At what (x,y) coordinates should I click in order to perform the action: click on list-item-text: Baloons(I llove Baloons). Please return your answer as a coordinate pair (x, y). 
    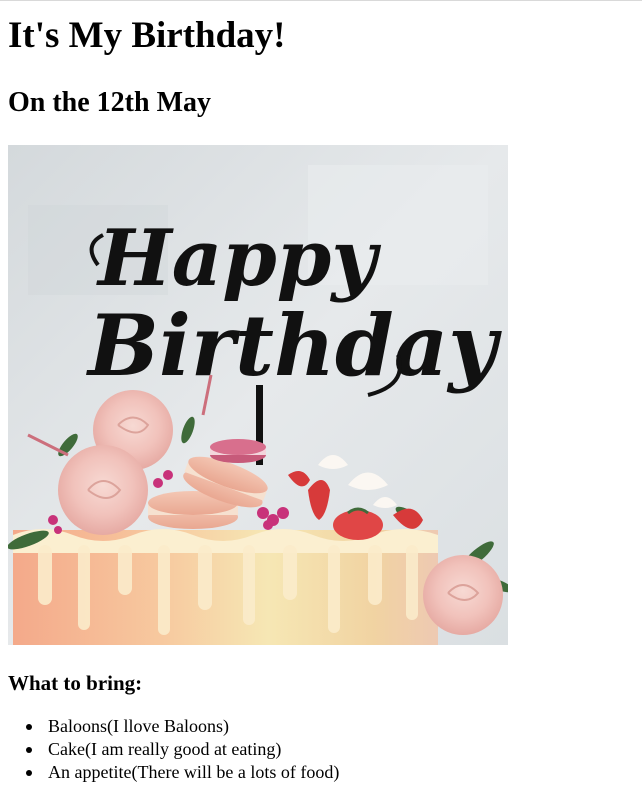
    Looking at the image, I should click on (138, 726).